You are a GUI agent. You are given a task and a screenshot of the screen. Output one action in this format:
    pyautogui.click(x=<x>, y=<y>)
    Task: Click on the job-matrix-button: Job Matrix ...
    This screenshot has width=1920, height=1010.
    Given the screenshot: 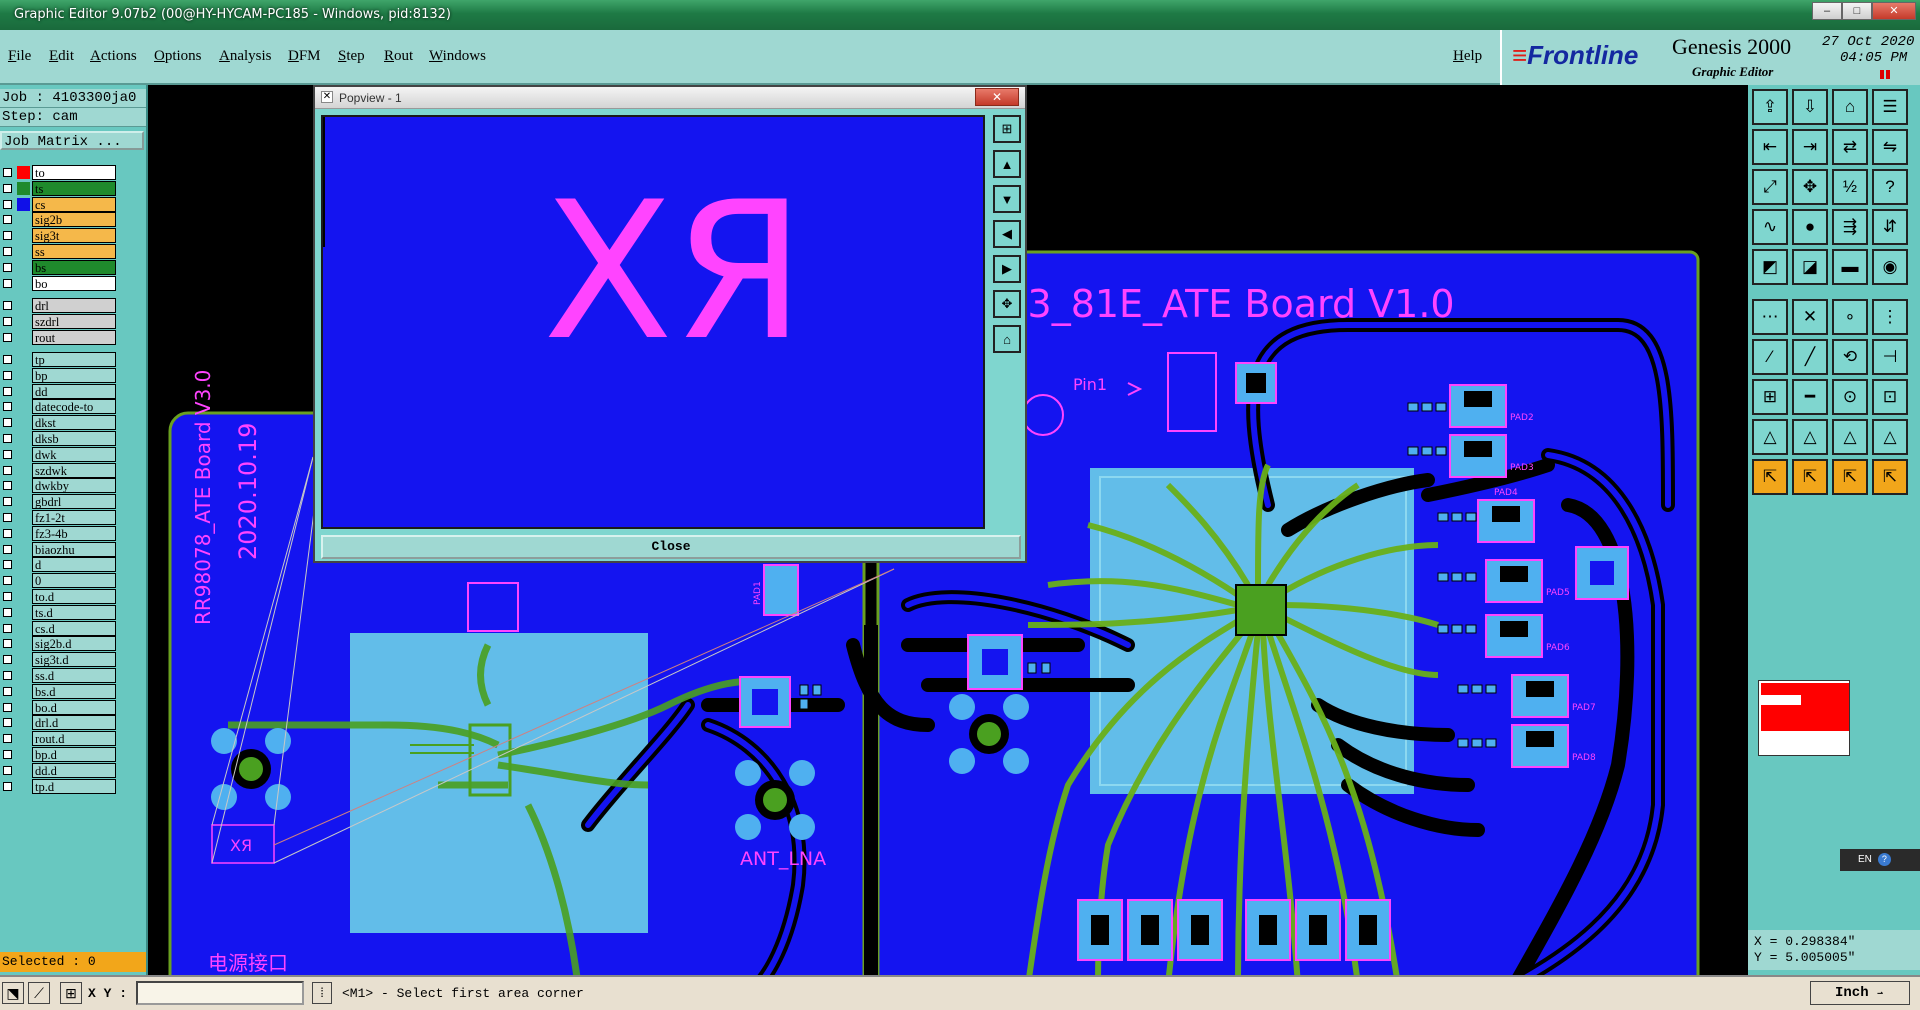 What is the action you would take?
    pyautogui.click(x=72, y=140)
    